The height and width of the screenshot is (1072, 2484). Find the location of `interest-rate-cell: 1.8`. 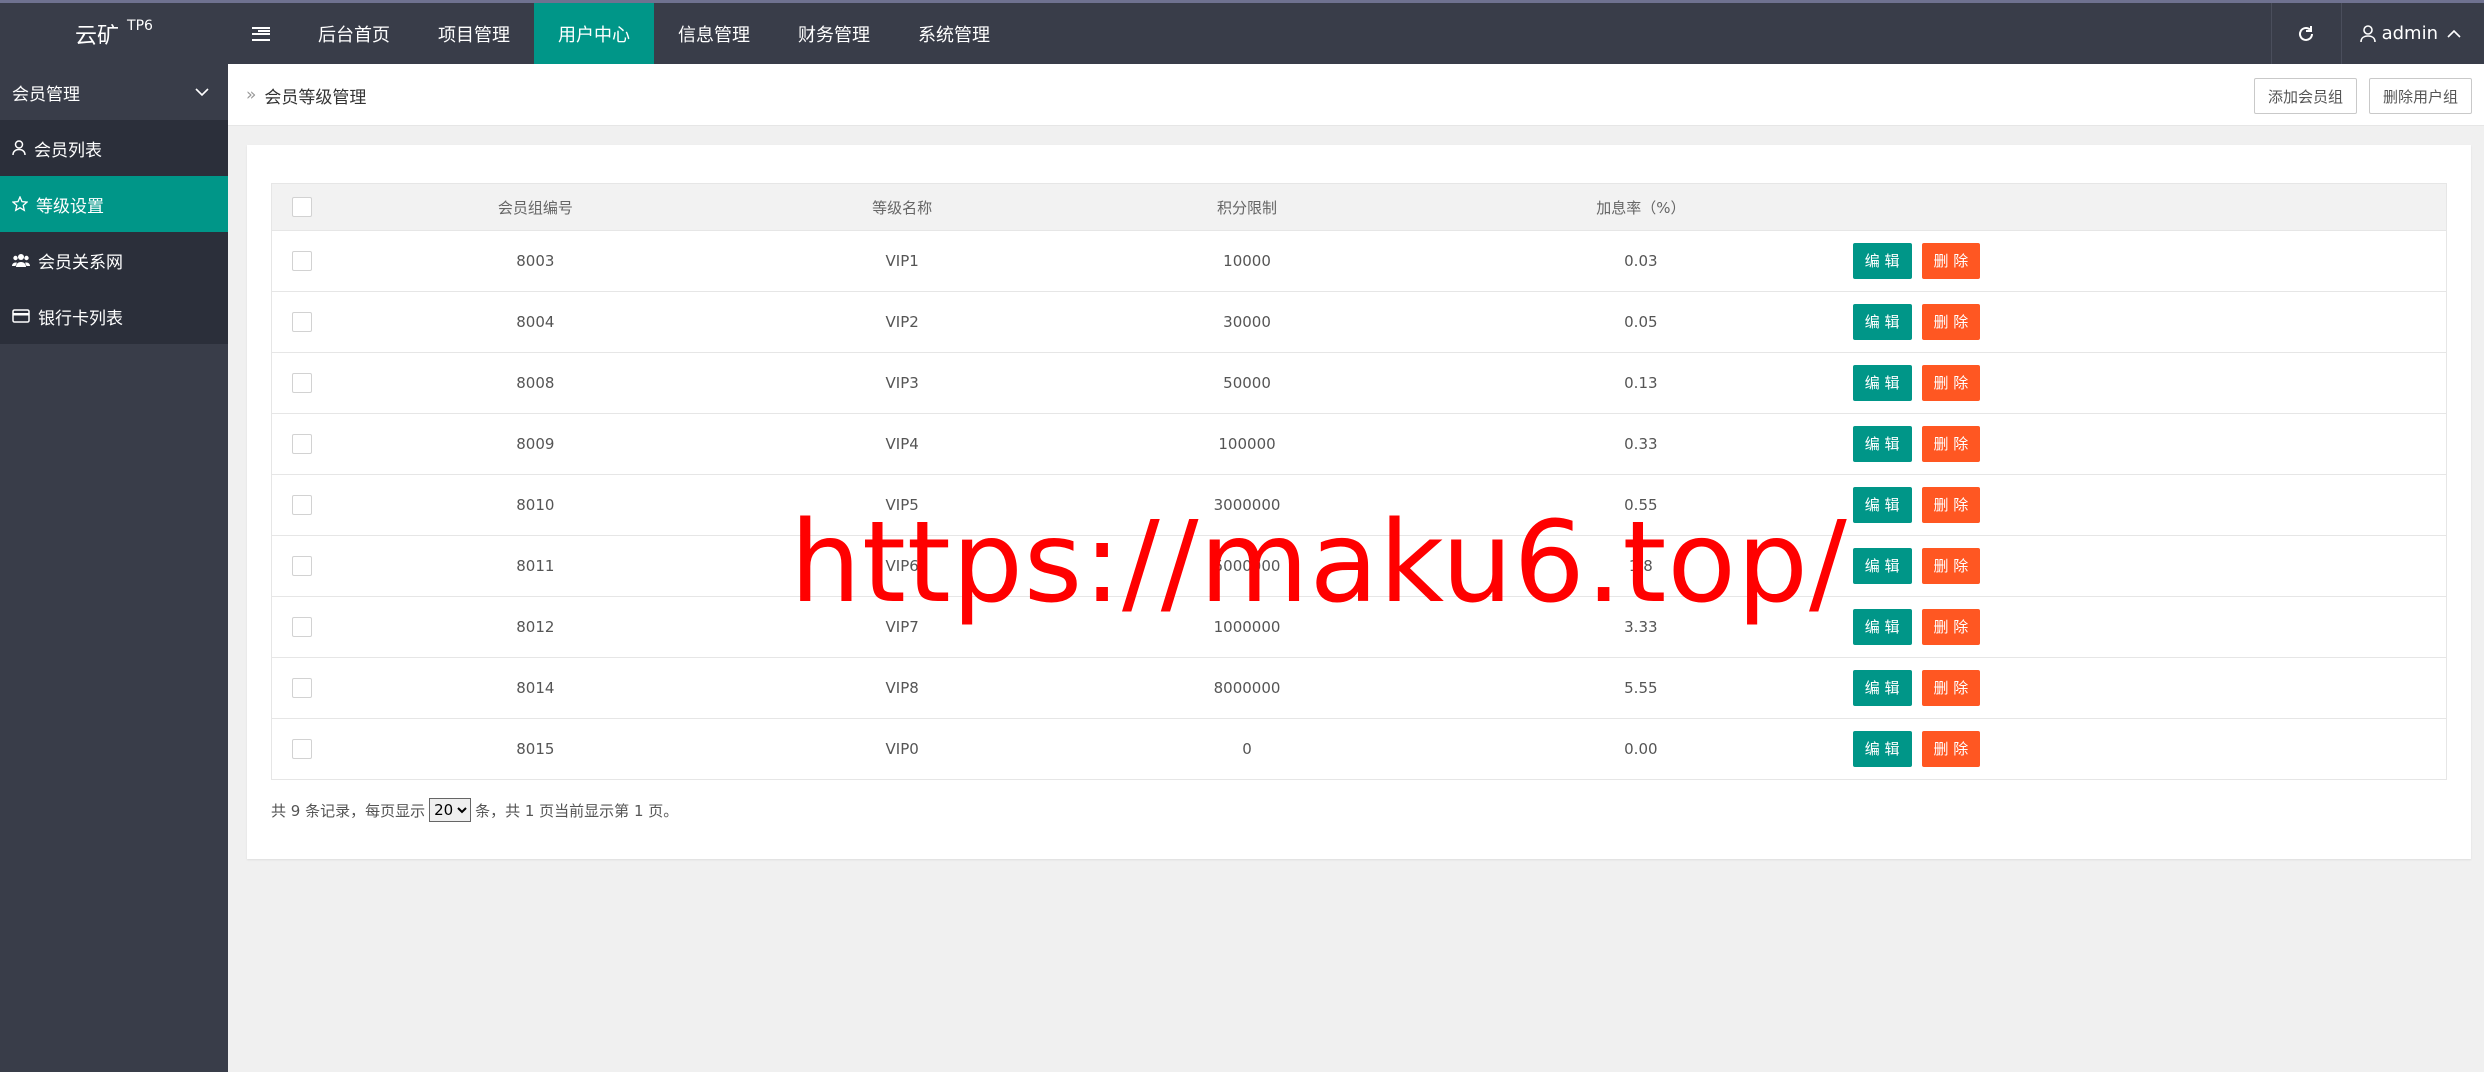

interest-rate-cell: 1.8 is located at coordinates (1640, 566).